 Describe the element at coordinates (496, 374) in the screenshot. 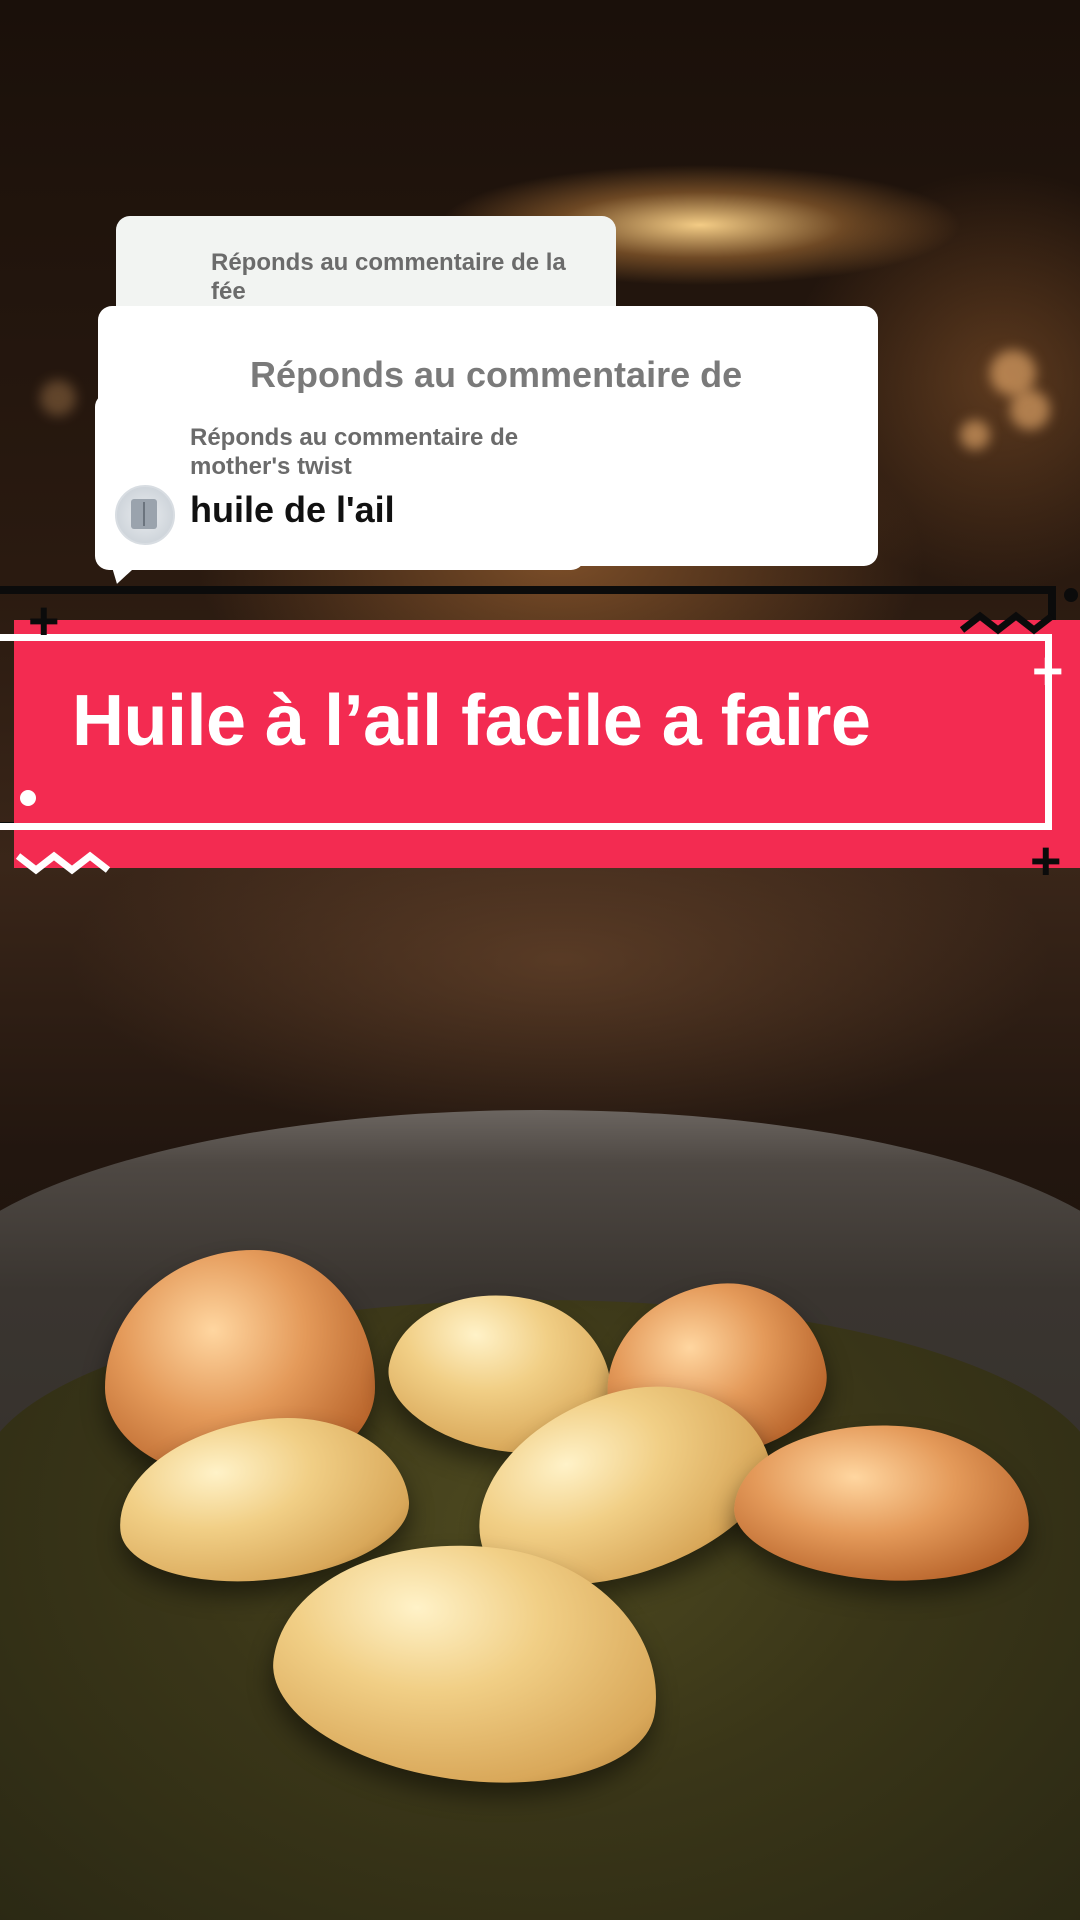

I see `reply-label: Réponds au commentaire de` at that location.